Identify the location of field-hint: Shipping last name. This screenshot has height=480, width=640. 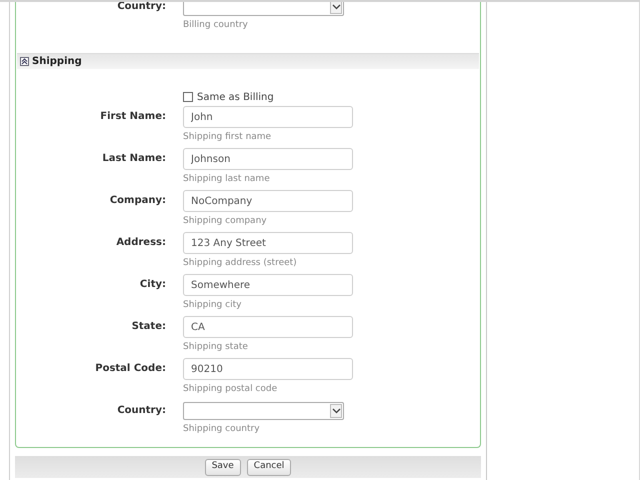
(227, 179).